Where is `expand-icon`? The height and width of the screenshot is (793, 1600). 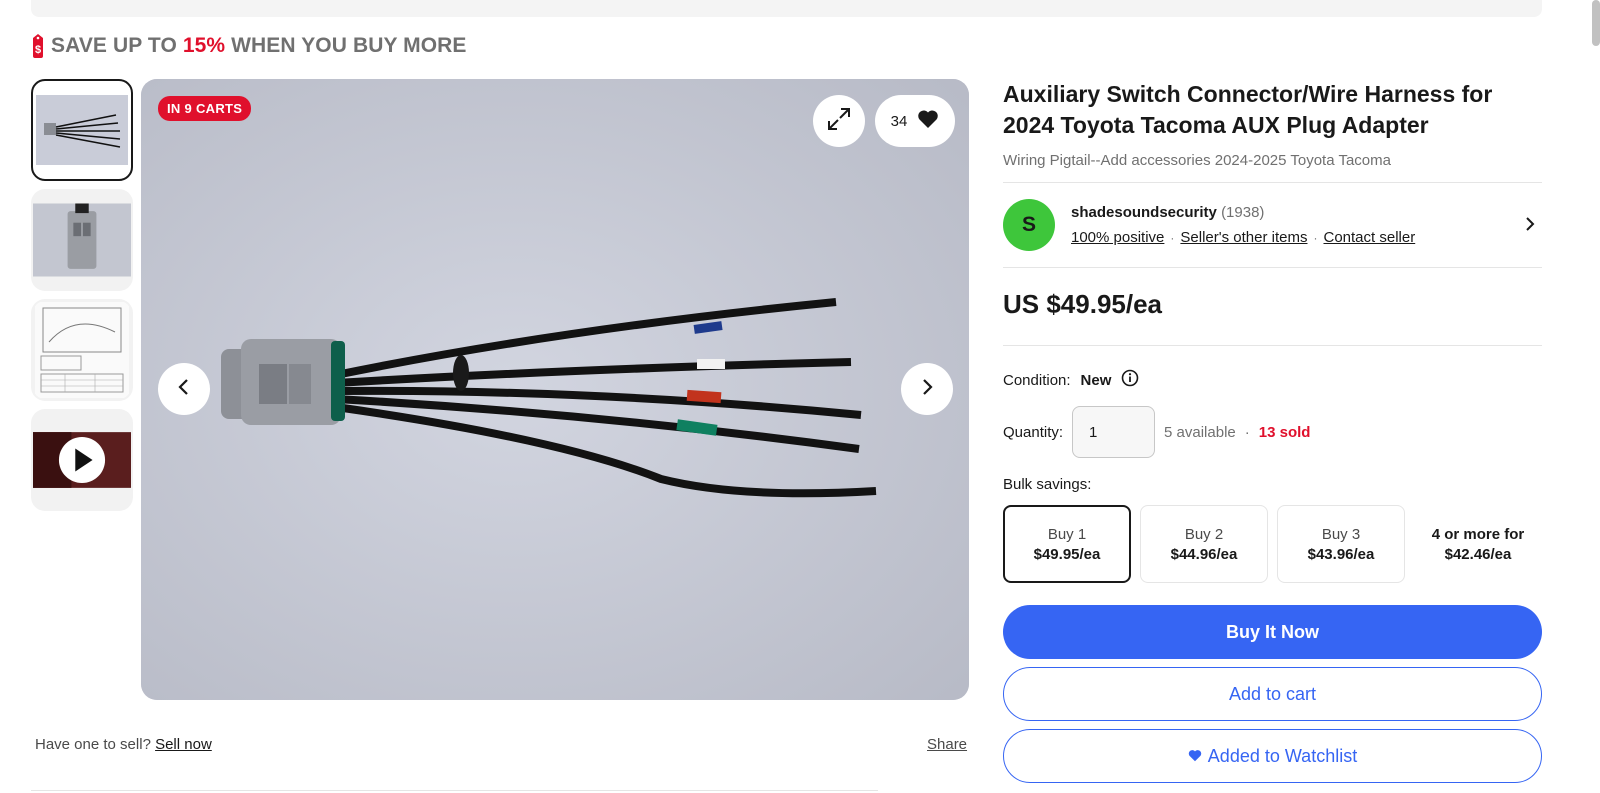
expand-icon is located at coordinates (839, 121).